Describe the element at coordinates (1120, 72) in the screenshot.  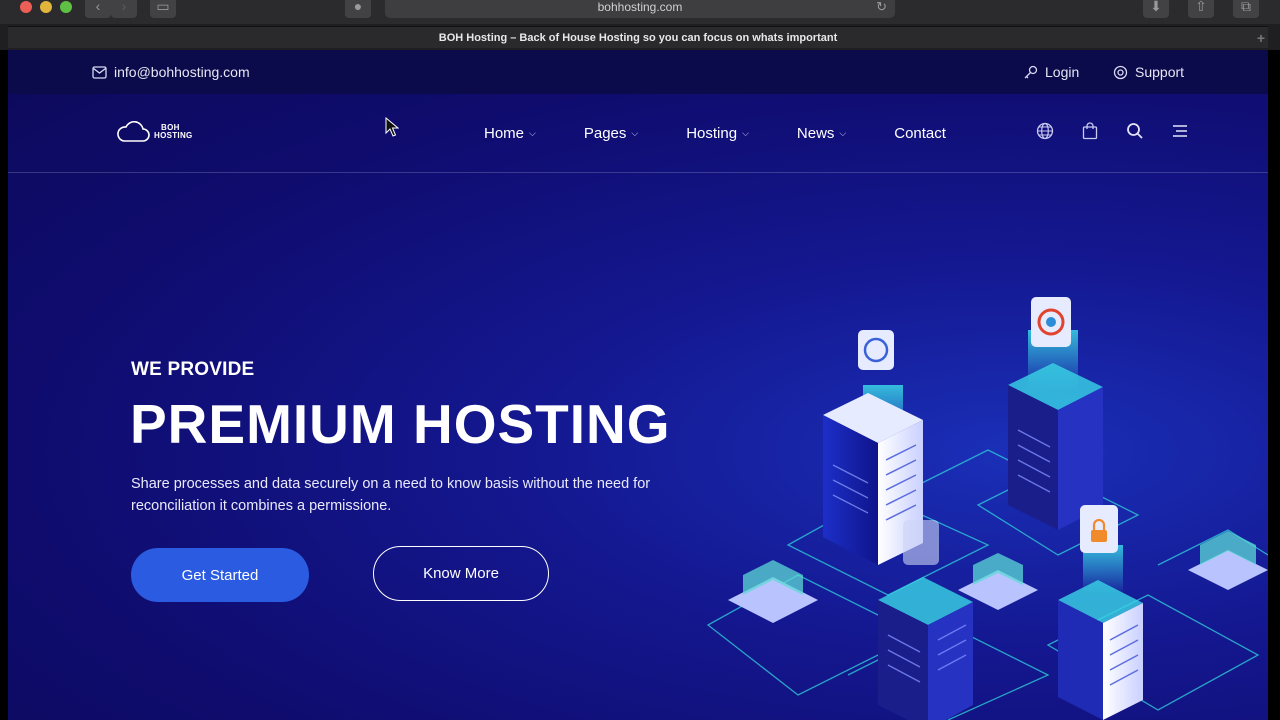
I see `support-icon` at that location.